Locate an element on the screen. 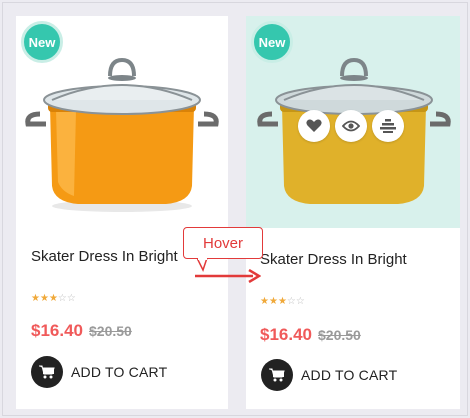  compare-button is located at coordinates (388, 126).